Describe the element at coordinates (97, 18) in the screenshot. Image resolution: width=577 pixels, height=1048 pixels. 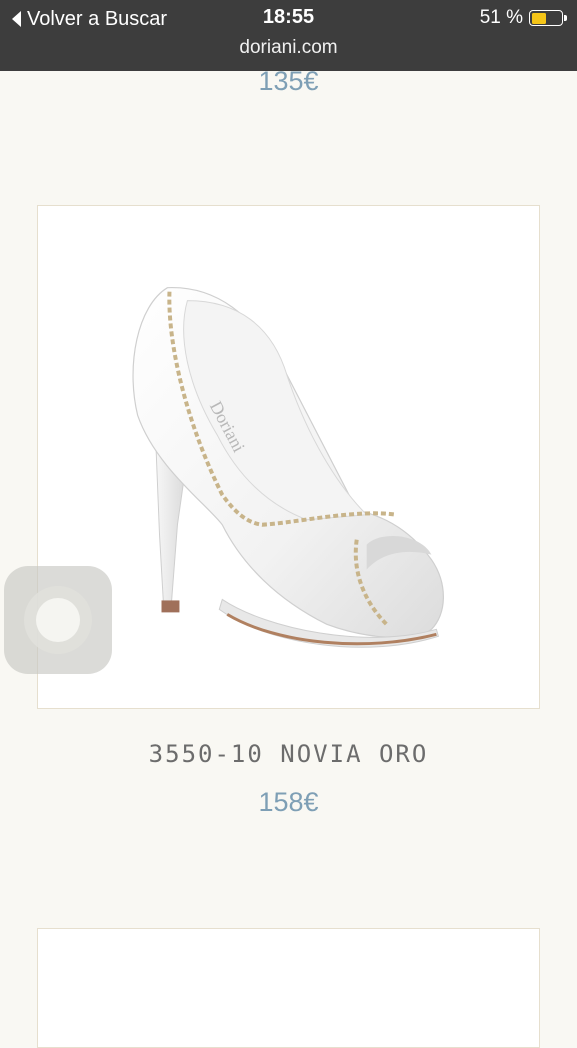
I see `back-label: Volver a Buscar` at that location.